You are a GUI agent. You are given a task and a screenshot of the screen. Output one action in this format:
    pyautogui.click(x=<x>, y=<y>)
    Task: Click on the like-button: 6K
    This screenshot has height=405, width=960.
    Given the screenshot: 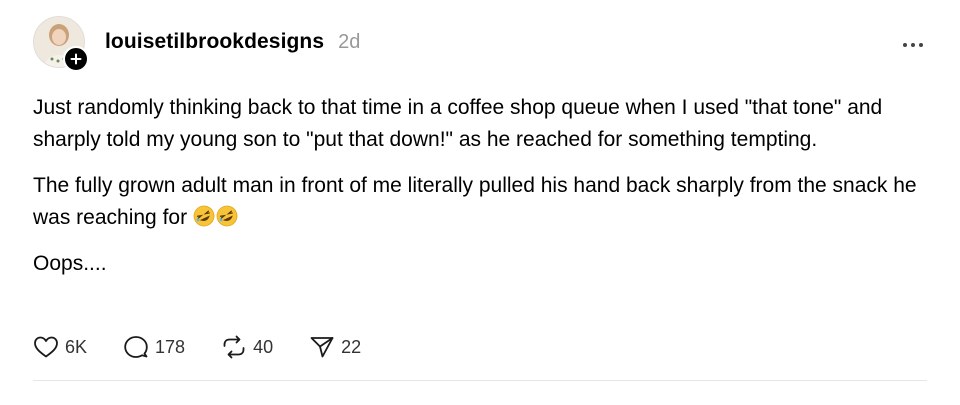 What is the action you would take?
    pyautogui.click(x=60, y=347)
    